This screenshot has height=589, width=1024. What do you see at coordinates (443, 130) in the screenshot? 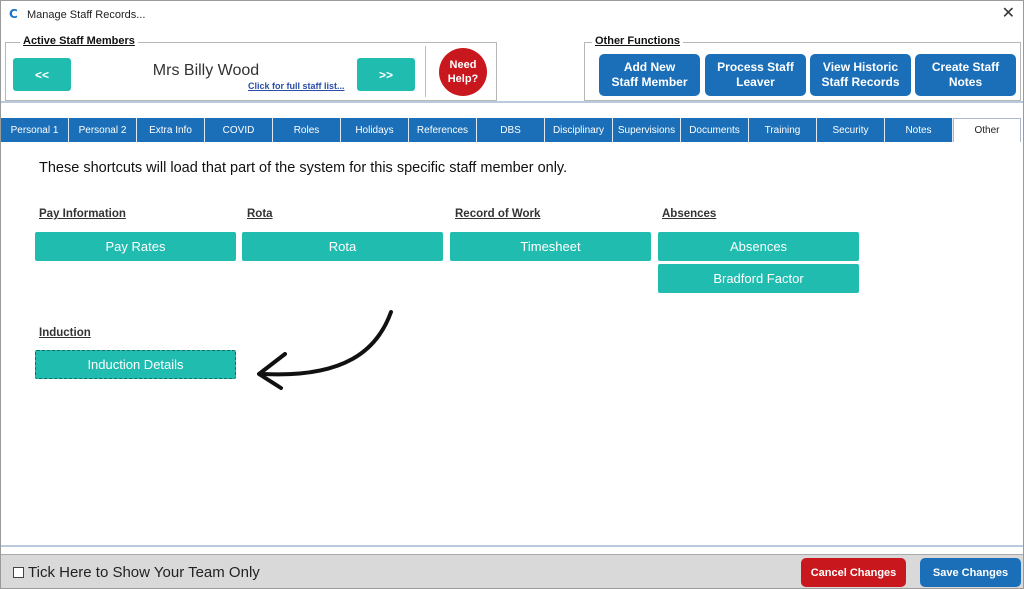
I see `tab-references: References` at bounding box center [443, 130].